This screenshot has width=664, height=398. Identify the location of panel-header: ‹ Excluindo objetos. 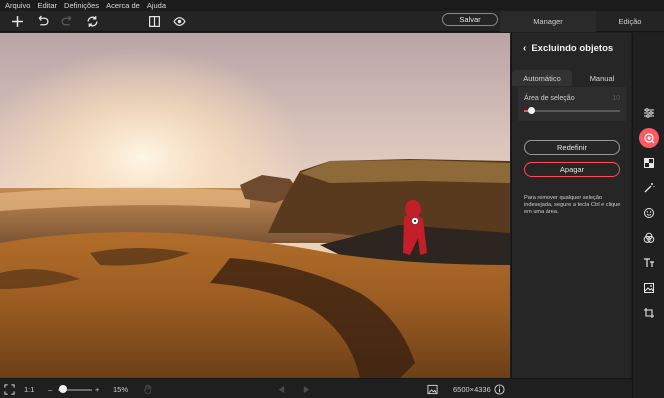
(568, 48).